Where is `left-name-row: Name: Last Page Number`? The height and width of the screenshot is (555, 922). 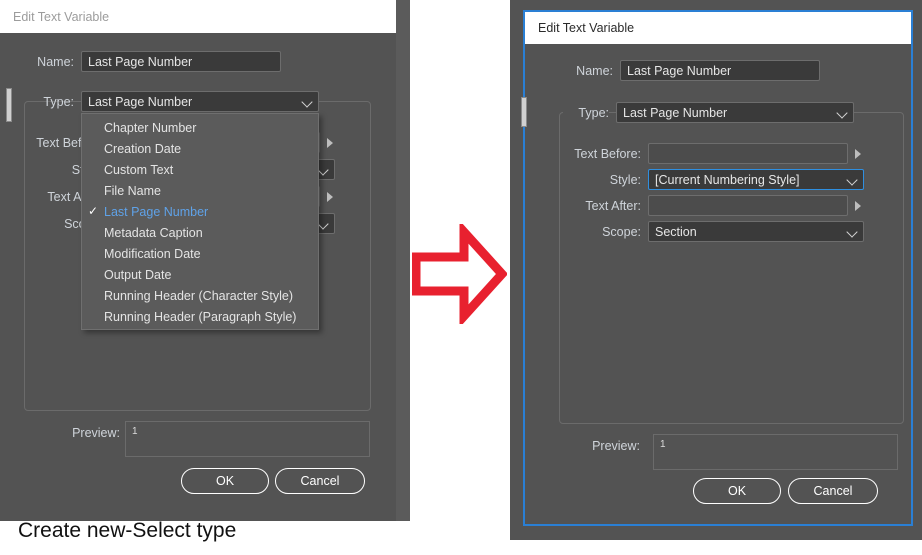
left-name-row: Name: Last Page Number is located at coordinates (151, 61).